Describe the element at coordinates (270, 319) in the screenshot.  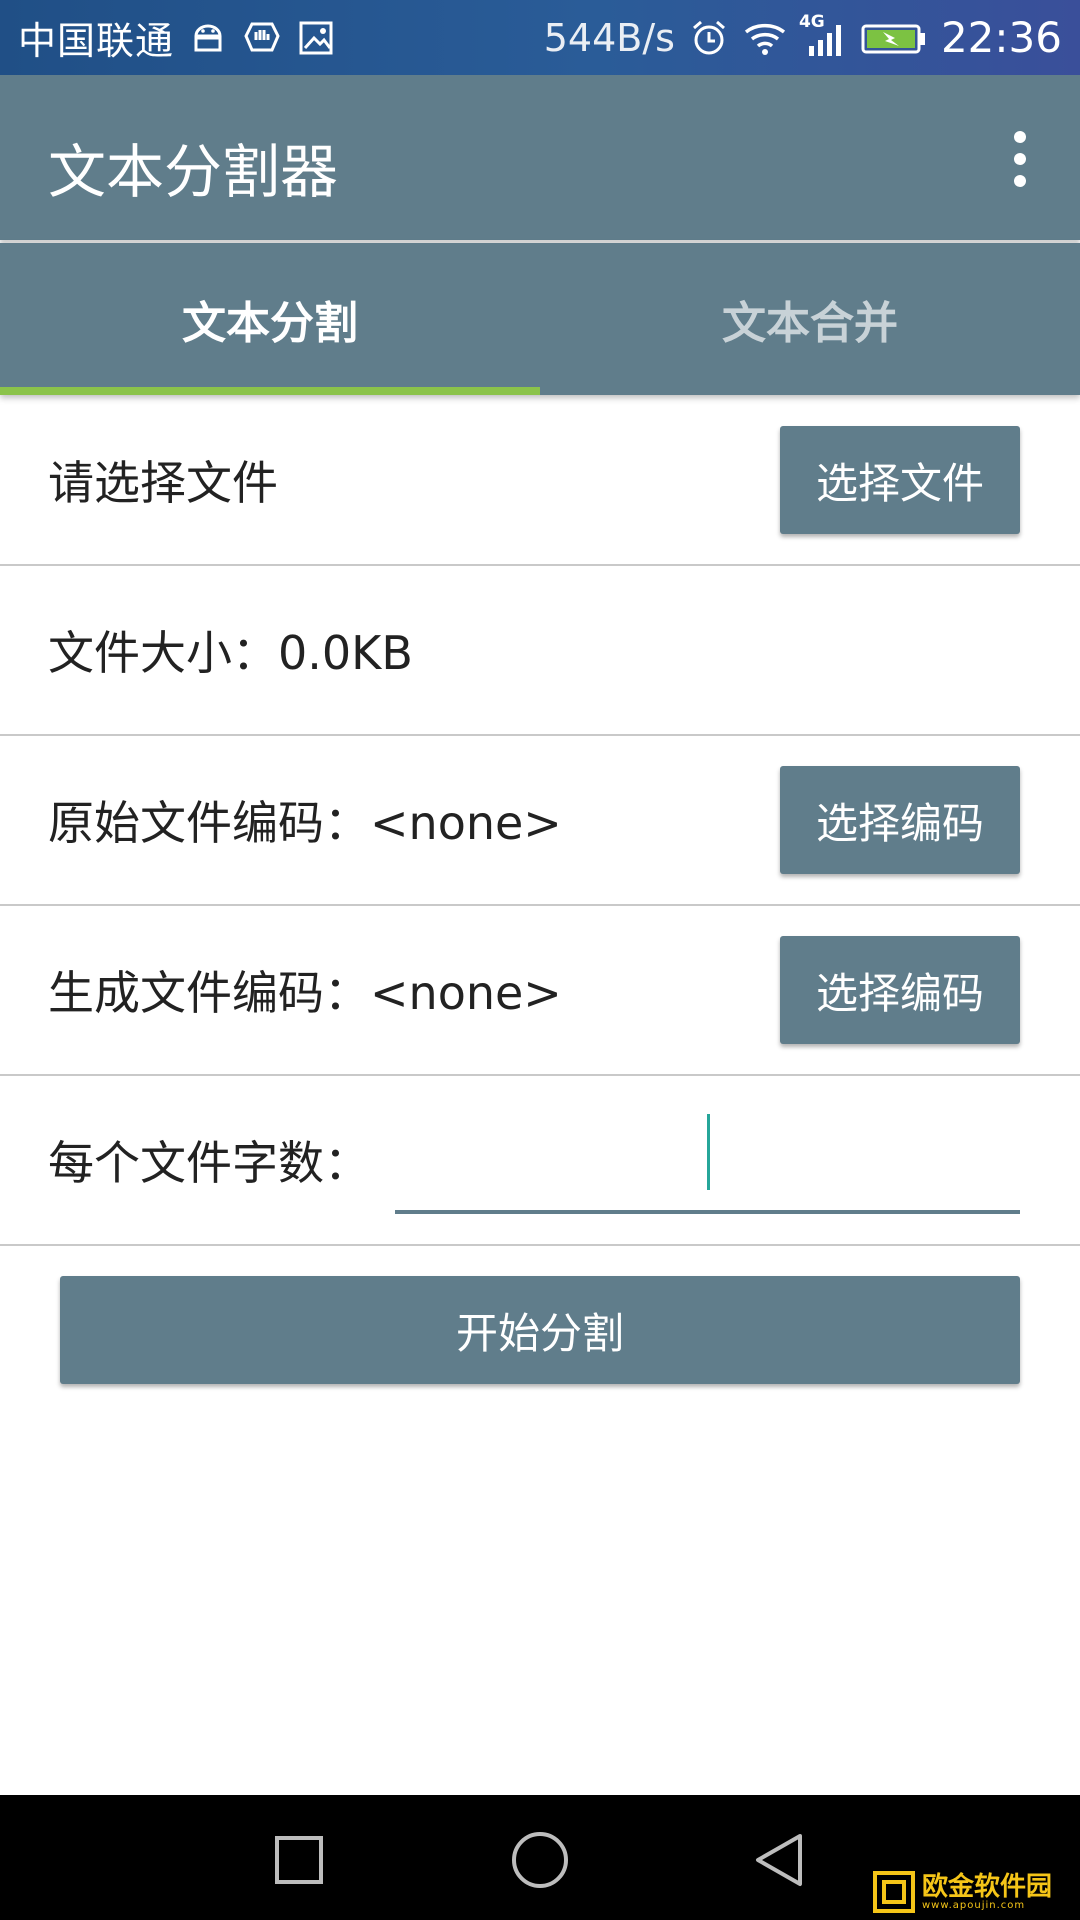
I see `tab-split: 文本分割` at that location.